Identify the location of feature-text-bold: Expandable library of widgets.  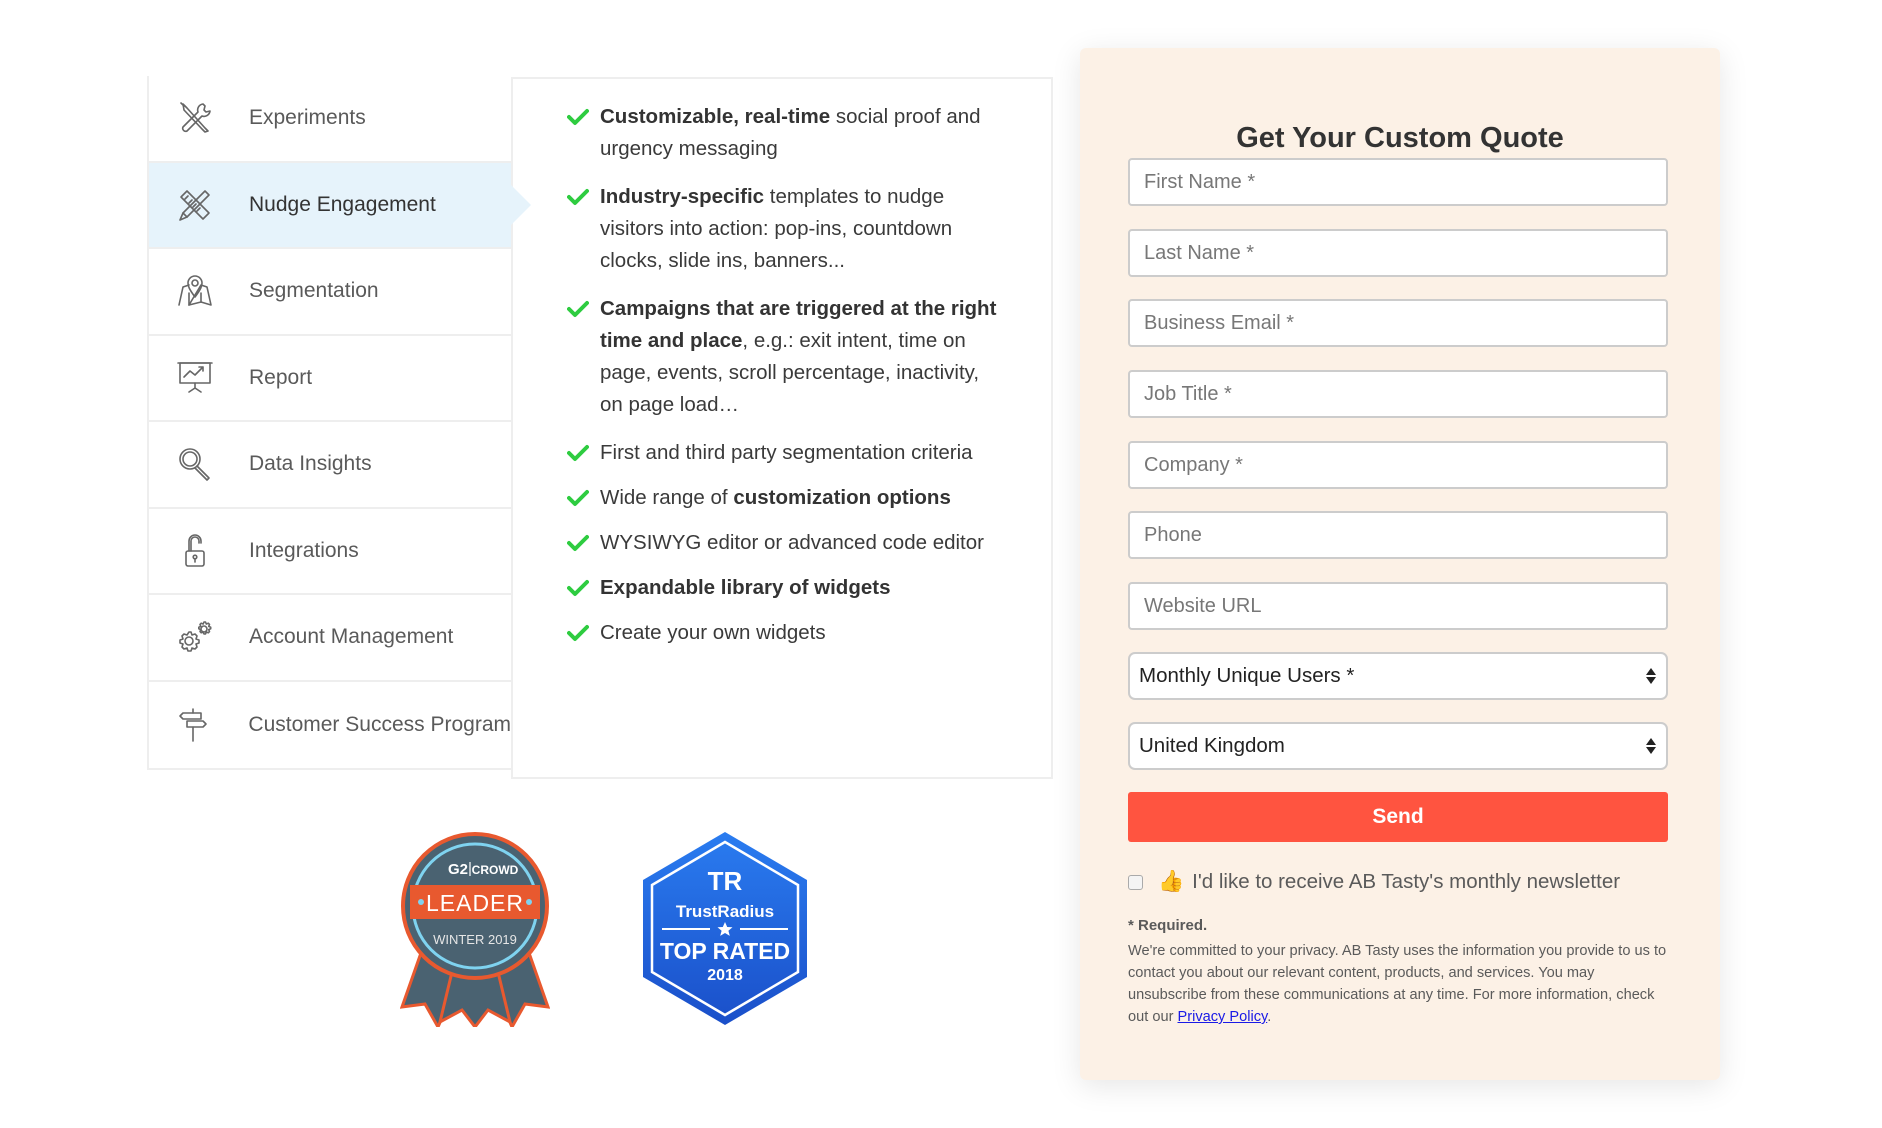
(745, 587).